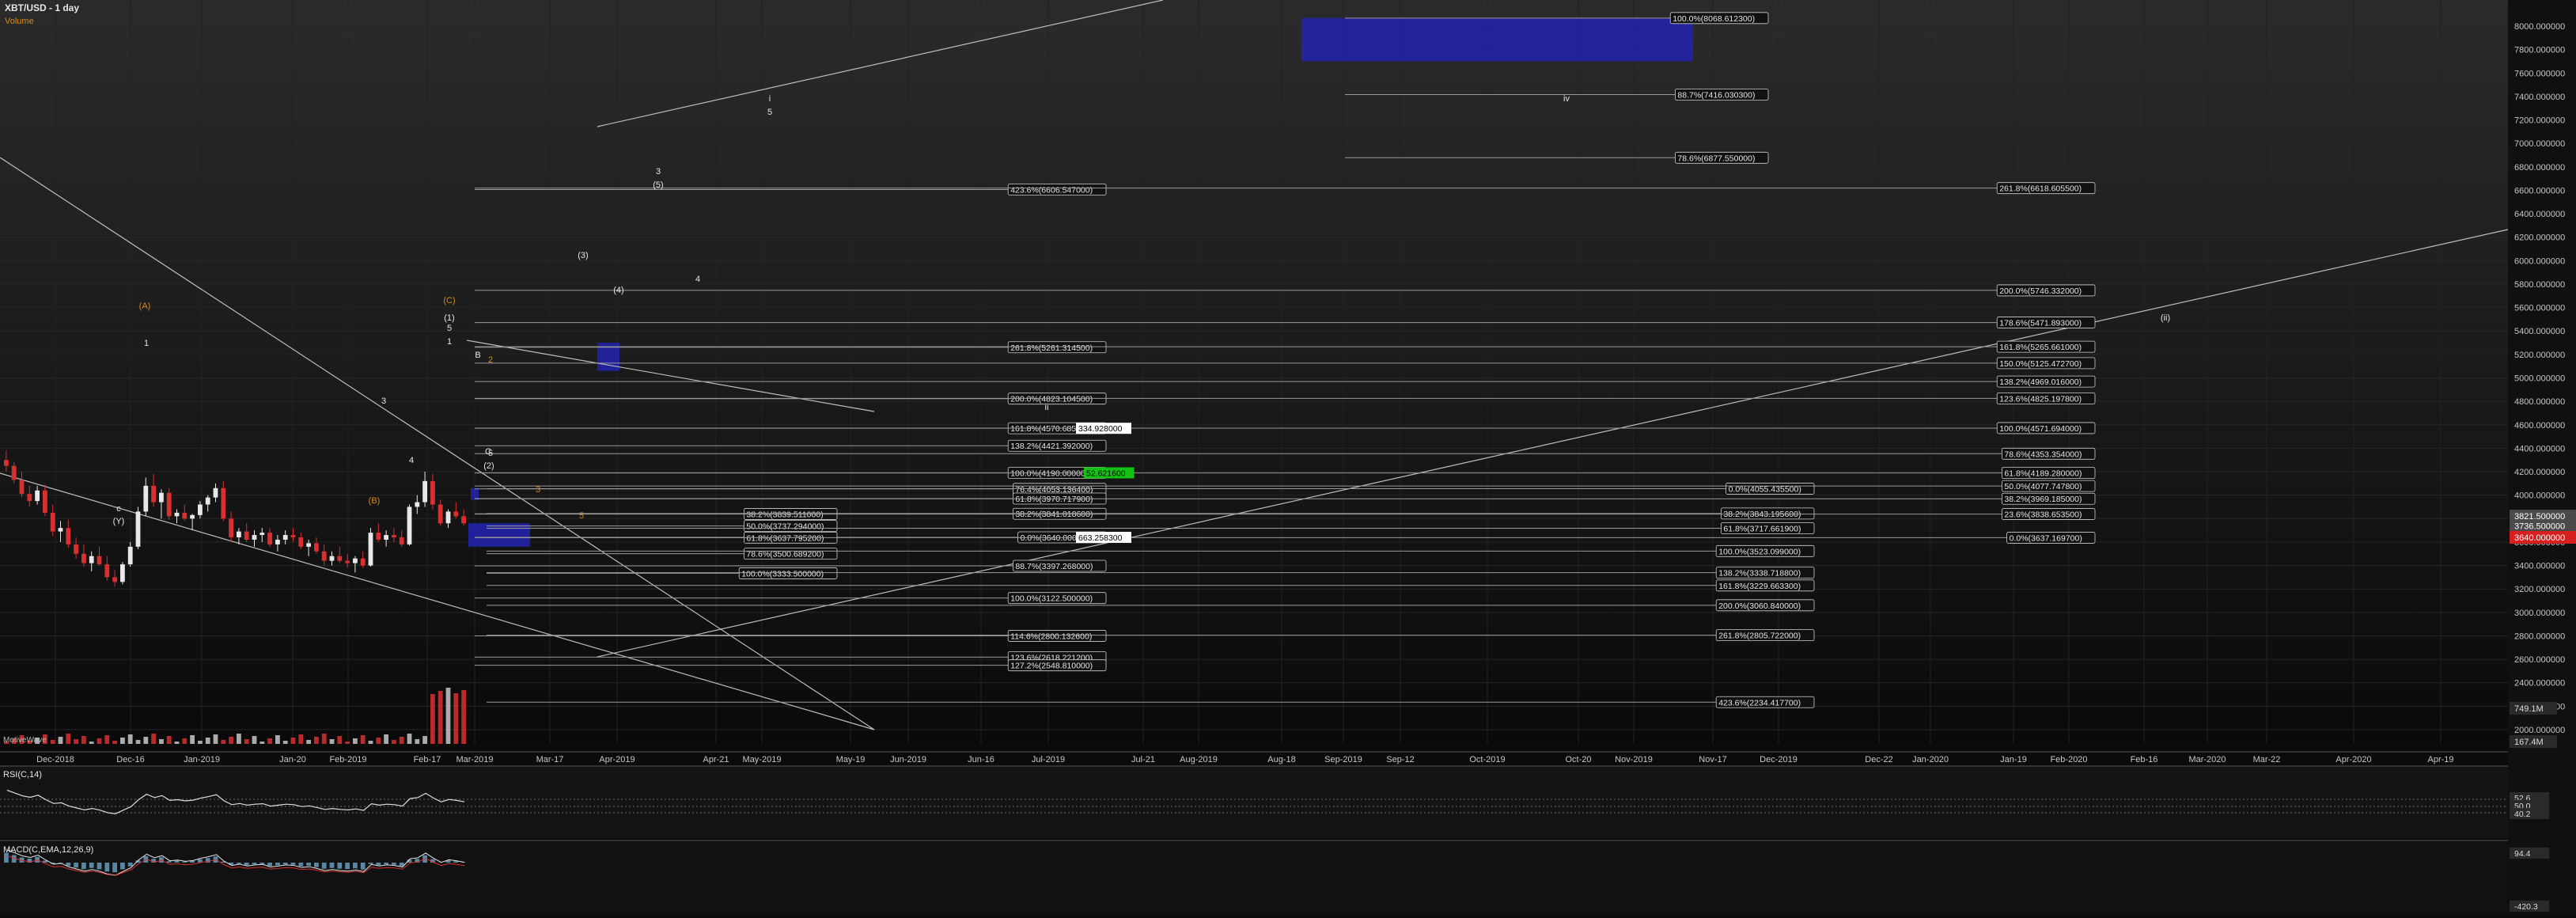  I want to click on fib-top-label: 78.6%(6877.550000), so click(1716, 159).